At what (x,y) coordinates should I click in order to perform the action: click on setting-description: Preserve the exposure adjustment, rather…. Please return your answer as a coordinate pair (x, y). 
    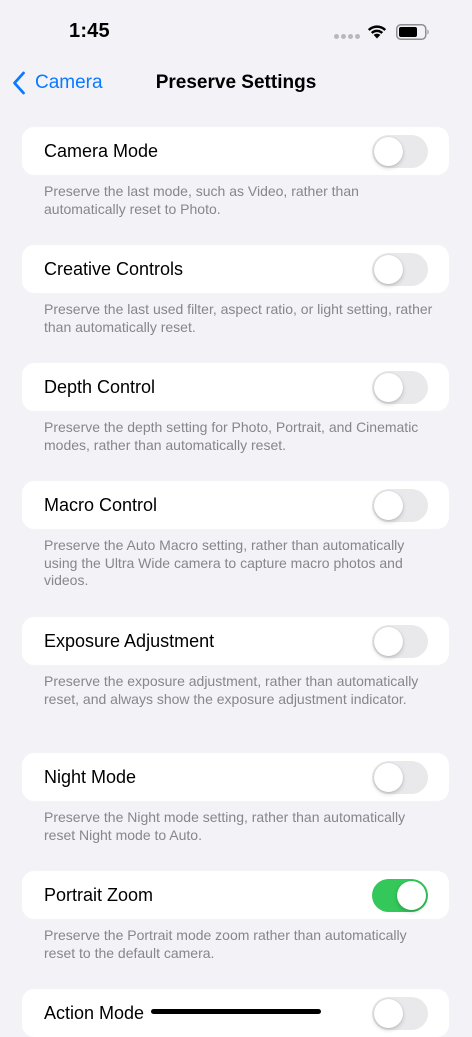
    Looking at the image, I should click on (231, 690).